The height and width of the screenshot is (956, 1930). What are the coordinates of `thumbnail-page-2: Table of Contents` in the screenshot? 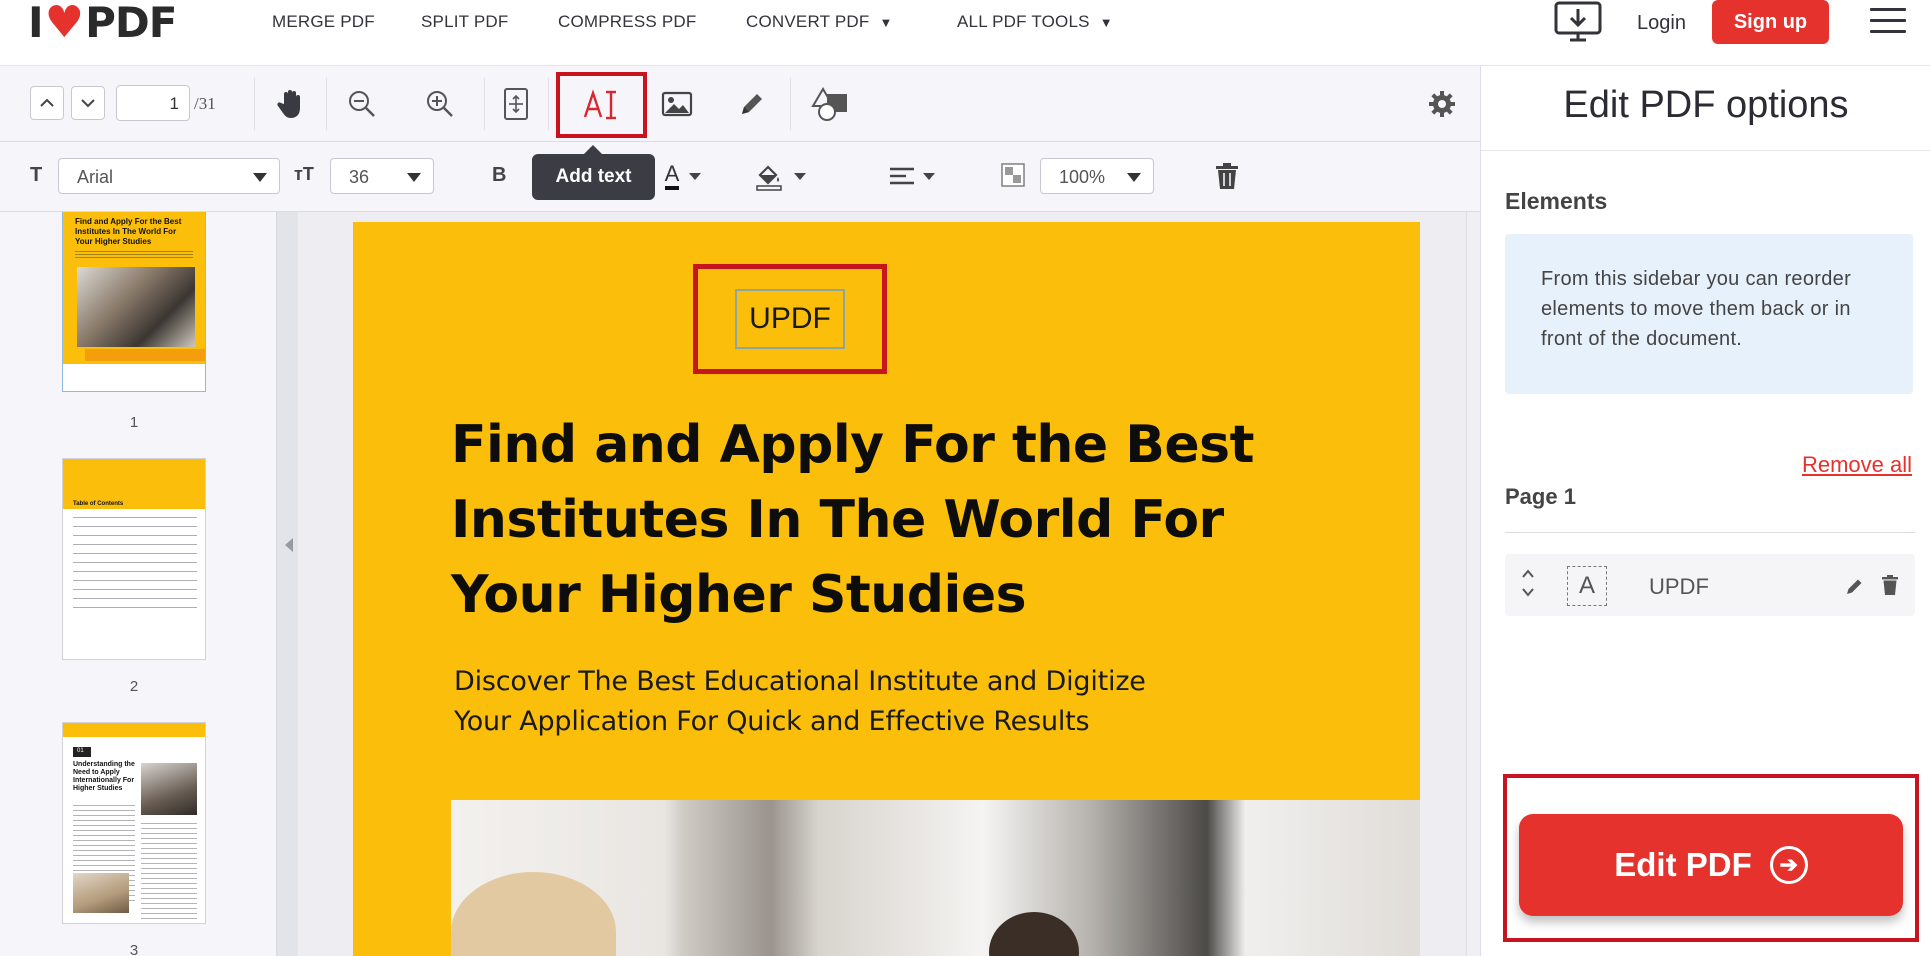 It's located at (134, 559).